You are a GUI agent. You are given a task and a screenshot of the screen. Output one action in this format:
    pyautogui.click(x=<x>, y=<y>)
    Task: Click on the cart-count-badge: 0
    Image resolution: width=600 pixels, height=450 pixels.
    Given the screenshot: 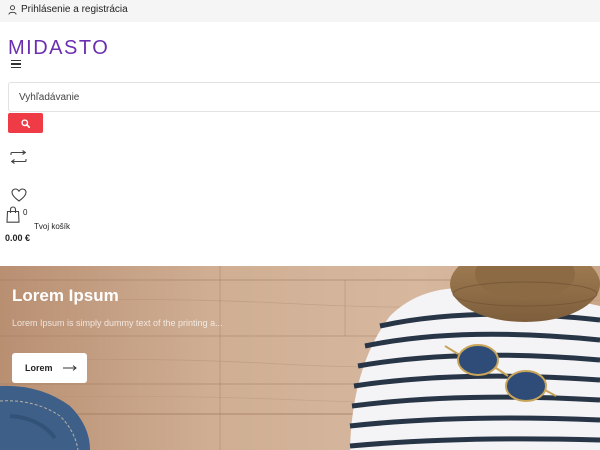 What is the action you would take?
    pyautogui.click(x=25, y=212)
    